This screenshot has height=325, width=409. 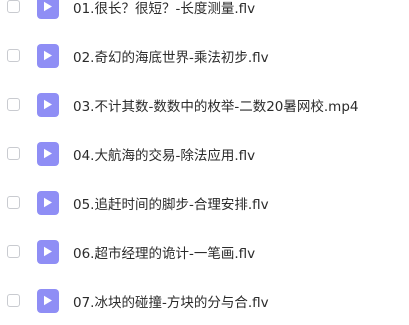 What do you see at coordinates (164, 252) in the screenshot?
I see `file-name: 06.超市经理的诡计-一笔画.flv` at bounding box center [164, 252].